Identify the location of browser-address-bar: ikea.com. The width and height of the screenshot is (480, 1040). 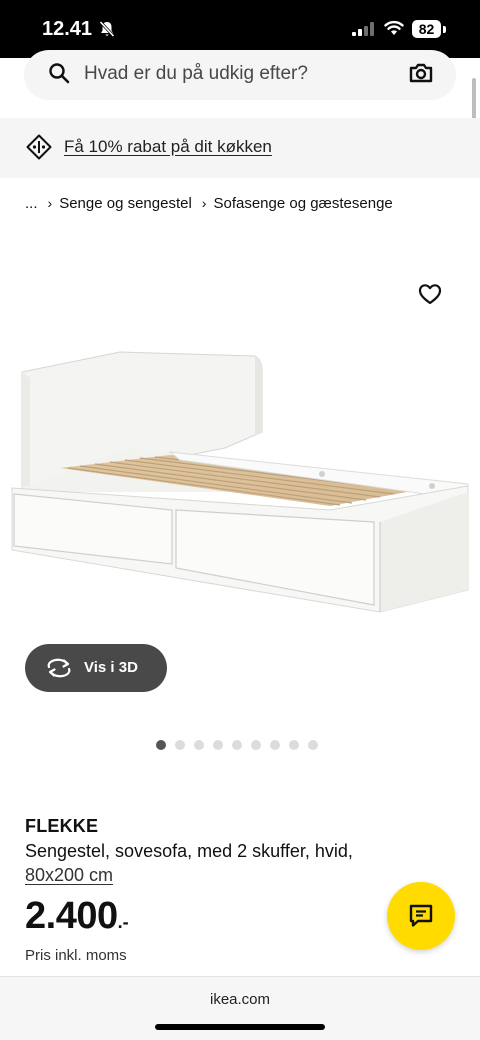
(240, 1008).